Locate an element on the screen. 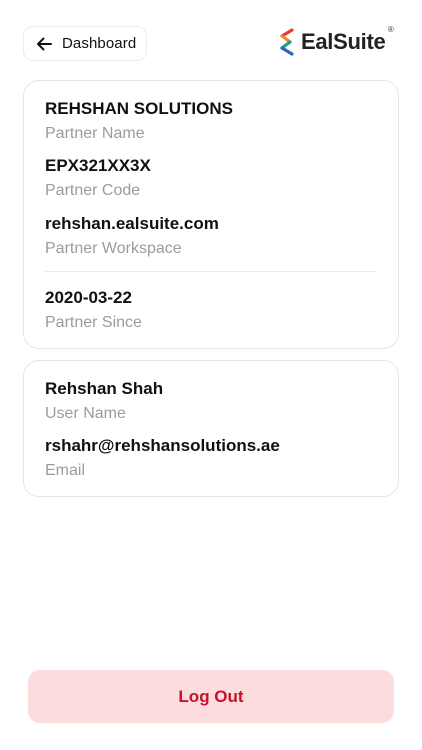 This screenshot has width=422, height=750. user-name-field: Rehshan Shah User Name is located at coordinates (104, 401).